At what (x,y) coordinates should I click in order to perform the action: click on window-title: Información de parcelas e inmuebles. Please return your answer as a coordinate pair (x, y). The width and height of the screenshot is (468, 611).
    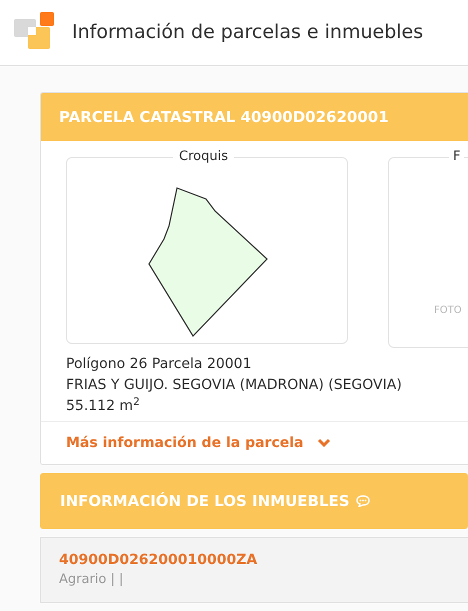
    Looking at the image, I should click on (248, 33).